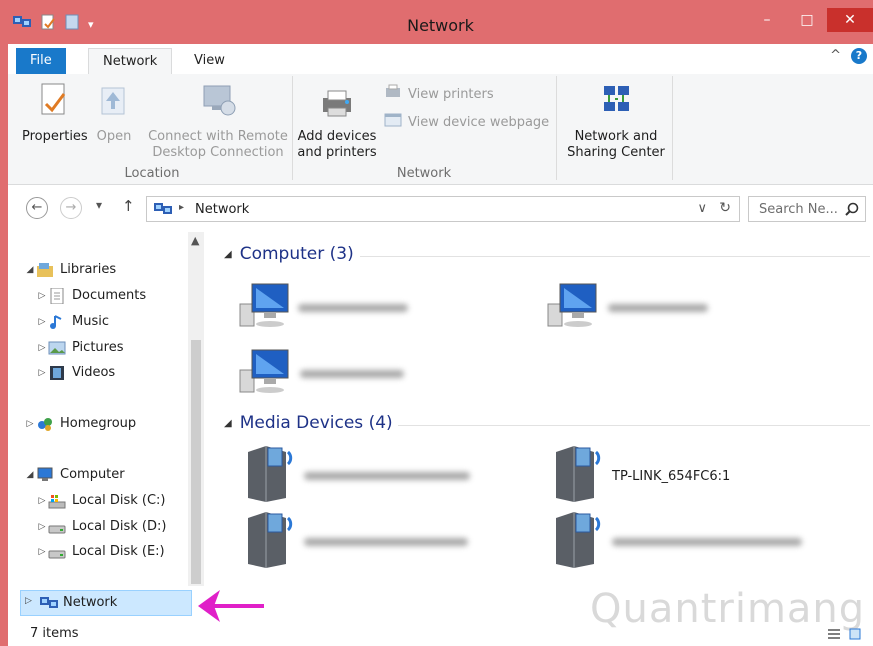  What do you see at coordinates (100, 552) in the screenshot?
I see `nav-item-disk-e: ▷ Local Disk (E:)` at bounding box center [100, 552].